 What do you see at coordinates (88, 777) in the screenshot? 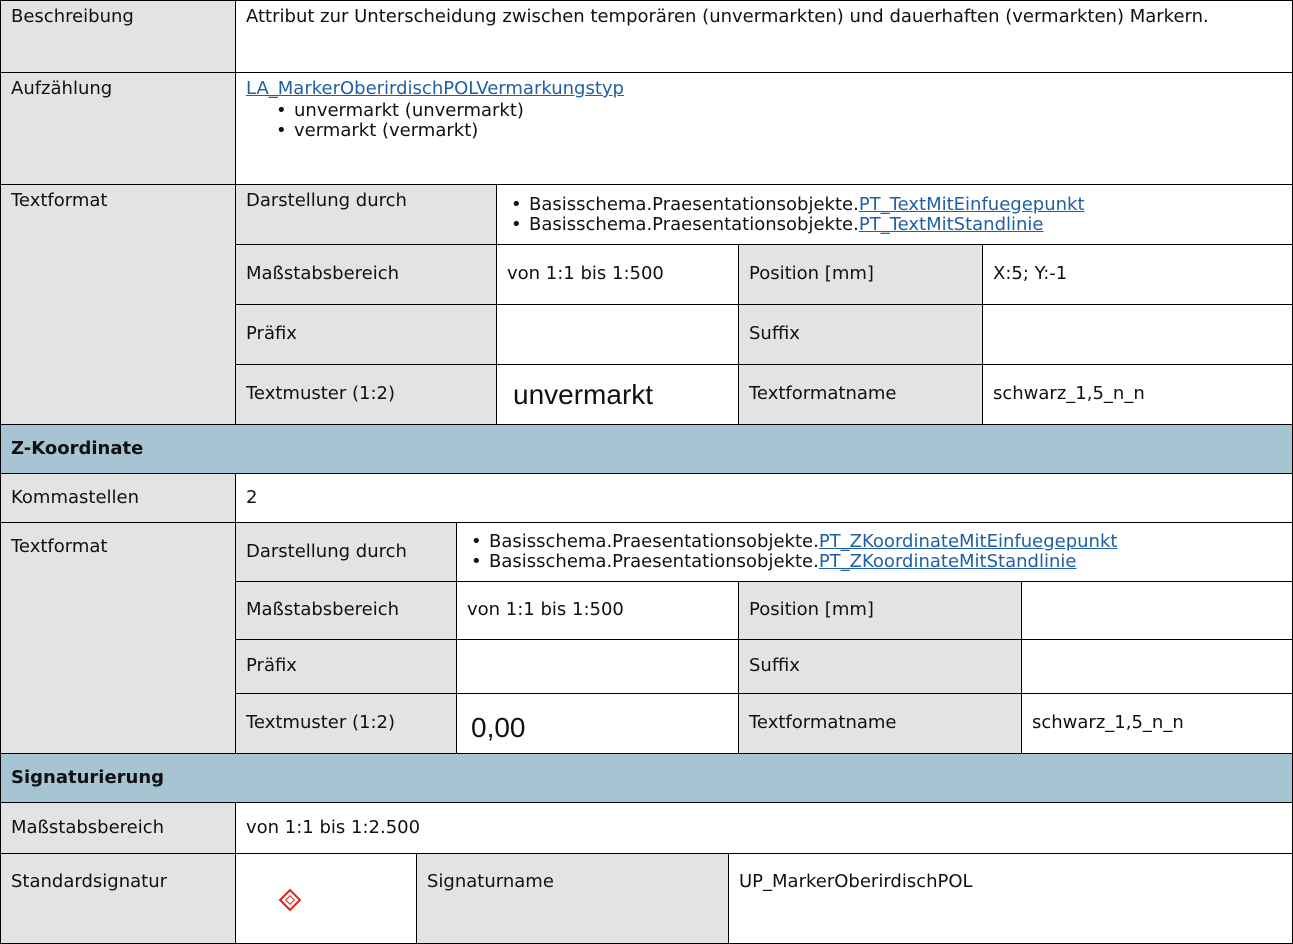
I see `section-title: Signaturierung` at bounding box center [88, 777].